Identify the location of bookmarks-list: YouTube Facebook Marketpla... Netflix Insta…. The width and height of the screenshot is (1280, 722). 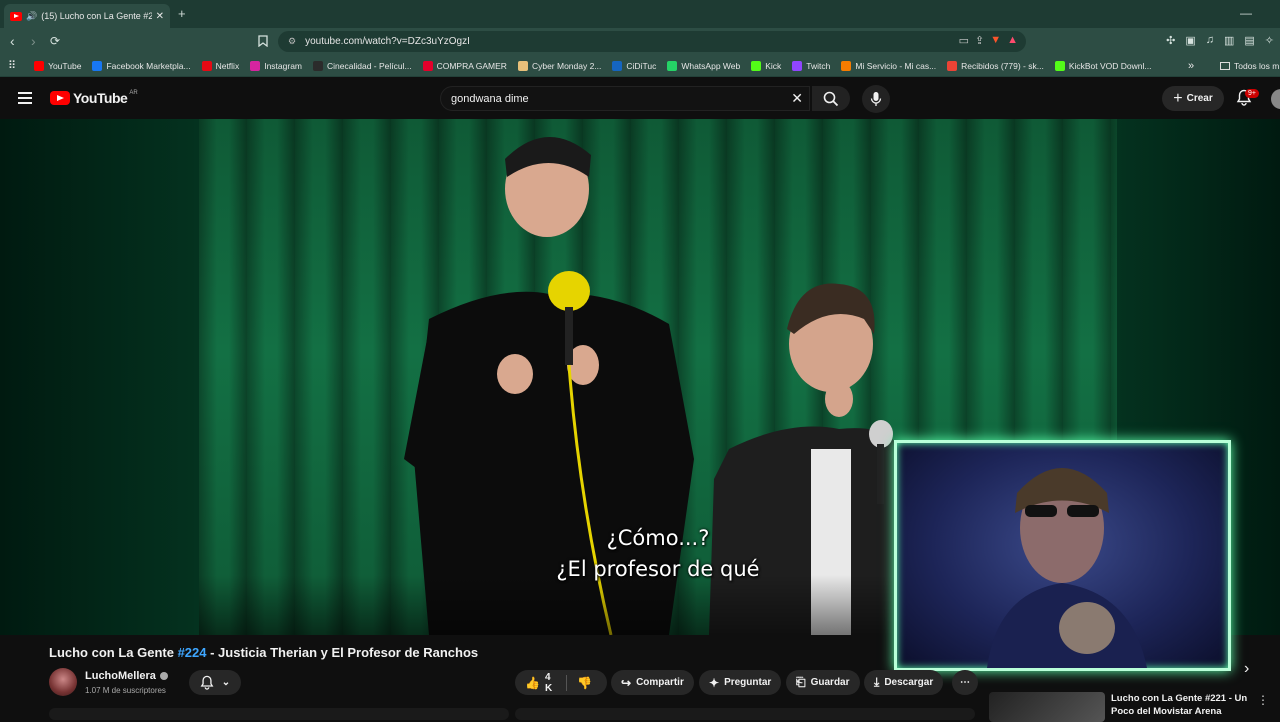
(598, 65).